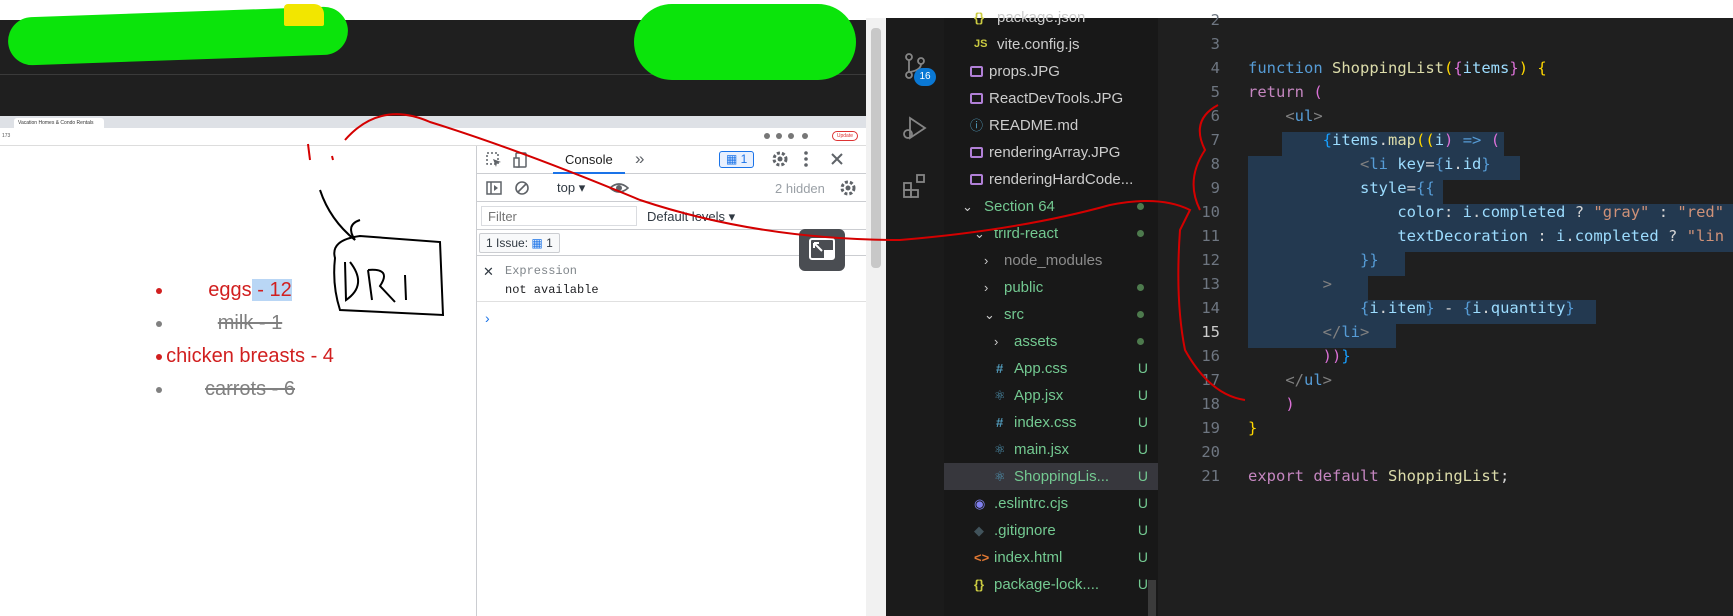 The width and height of the screenshot is (1733, 616). I want to click on profile-icon, so click(805, 136).